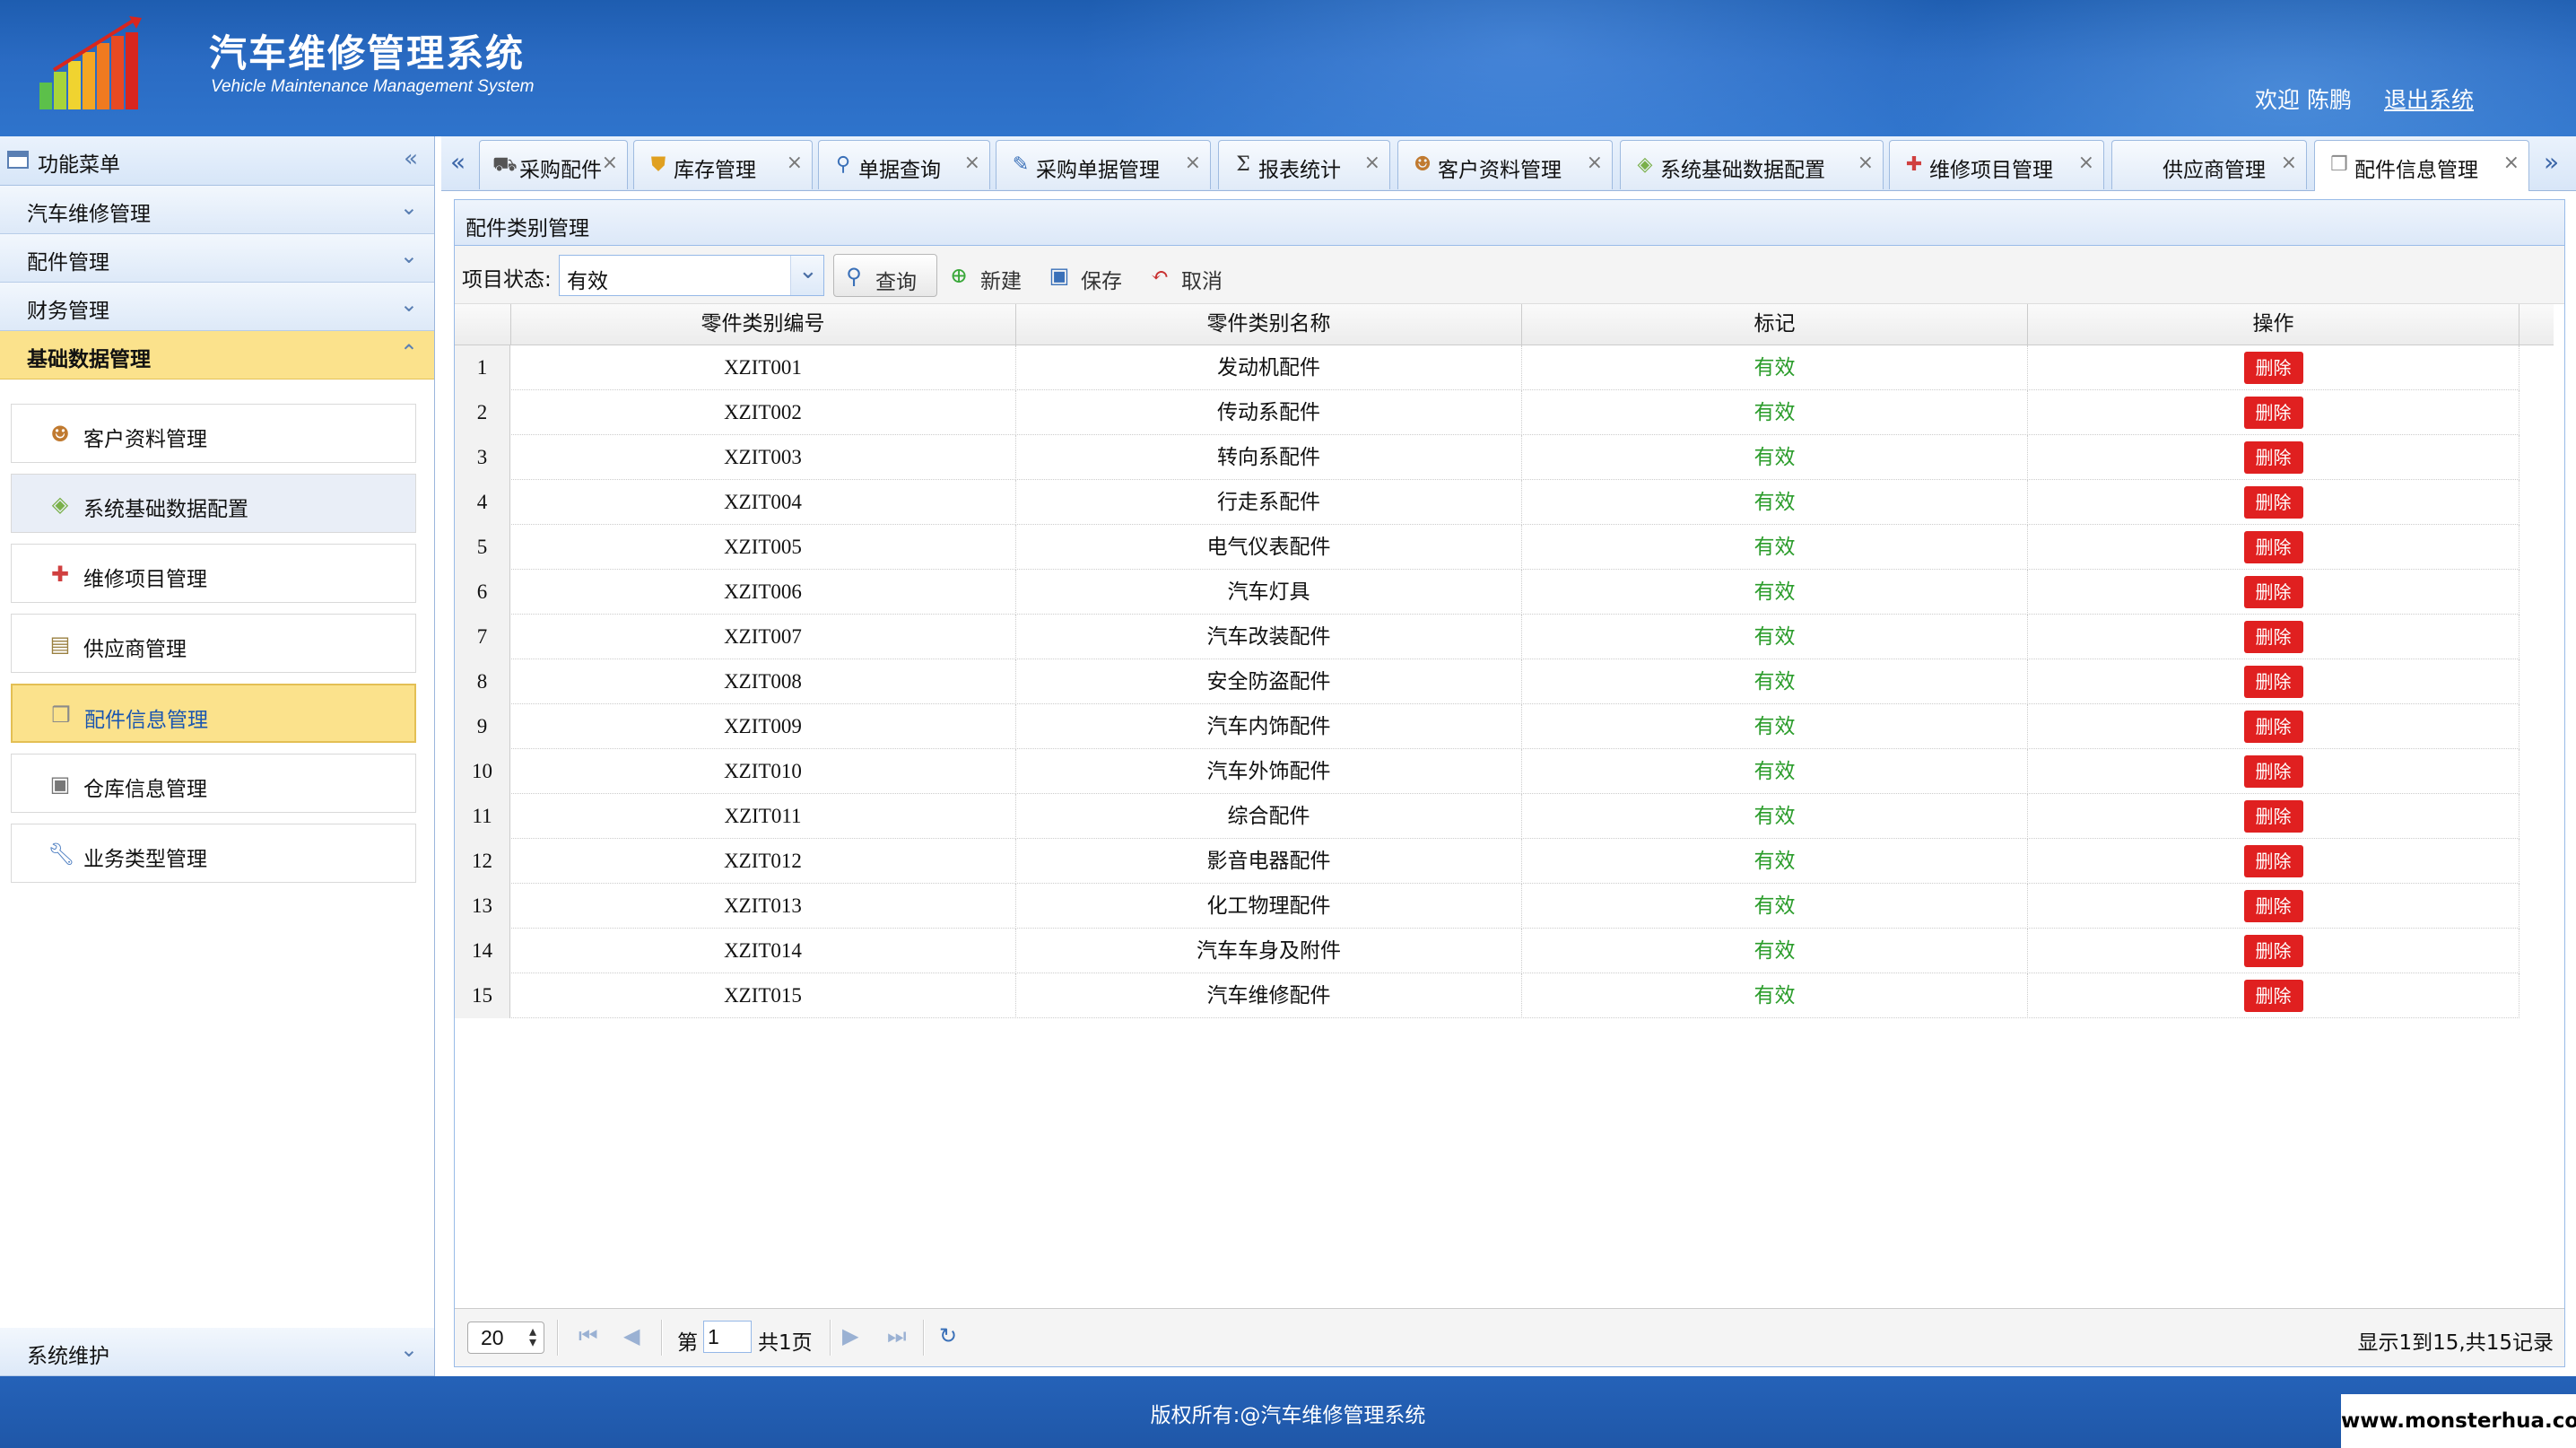 The width and height of the screenshot is (2576, 1448). I want to click on edit-doc-icon: ✎, so click(1021, 164).